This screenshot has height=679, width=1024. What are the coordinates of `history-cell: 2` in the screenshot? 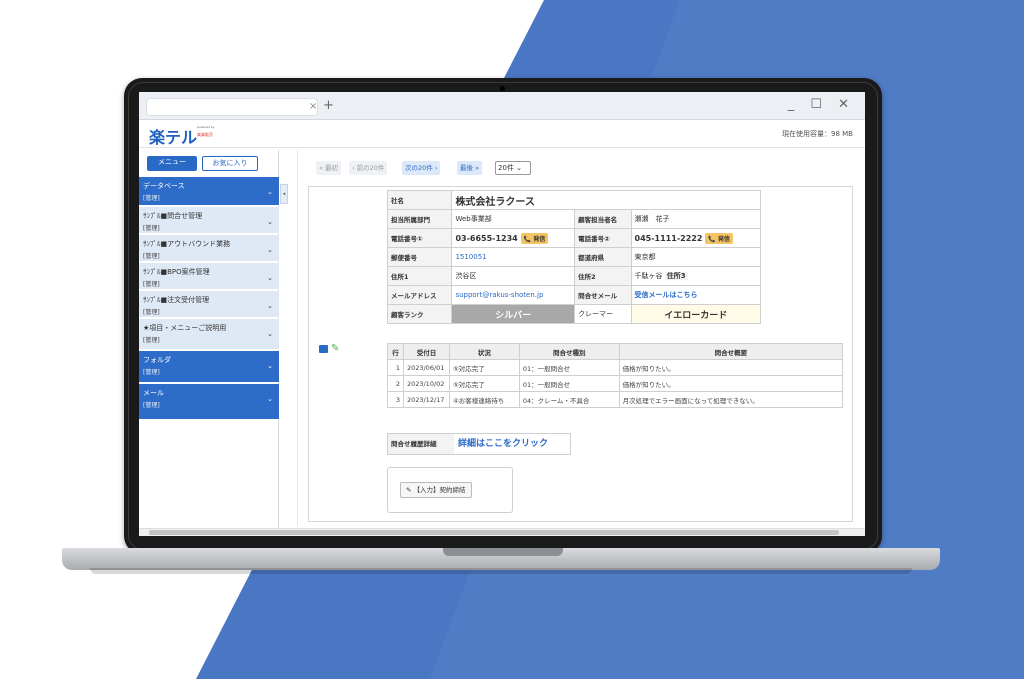 It's located at (395, 383).